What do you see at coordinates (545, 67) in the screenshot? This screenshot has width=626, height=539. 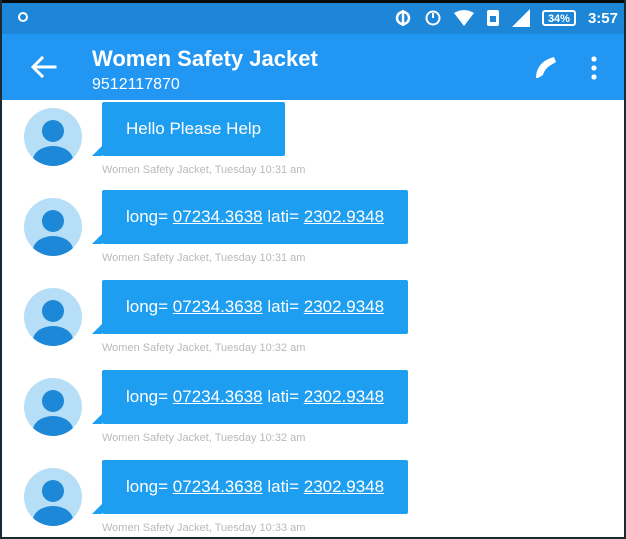 I see `phone-icon` at bounding box center [545, 67].